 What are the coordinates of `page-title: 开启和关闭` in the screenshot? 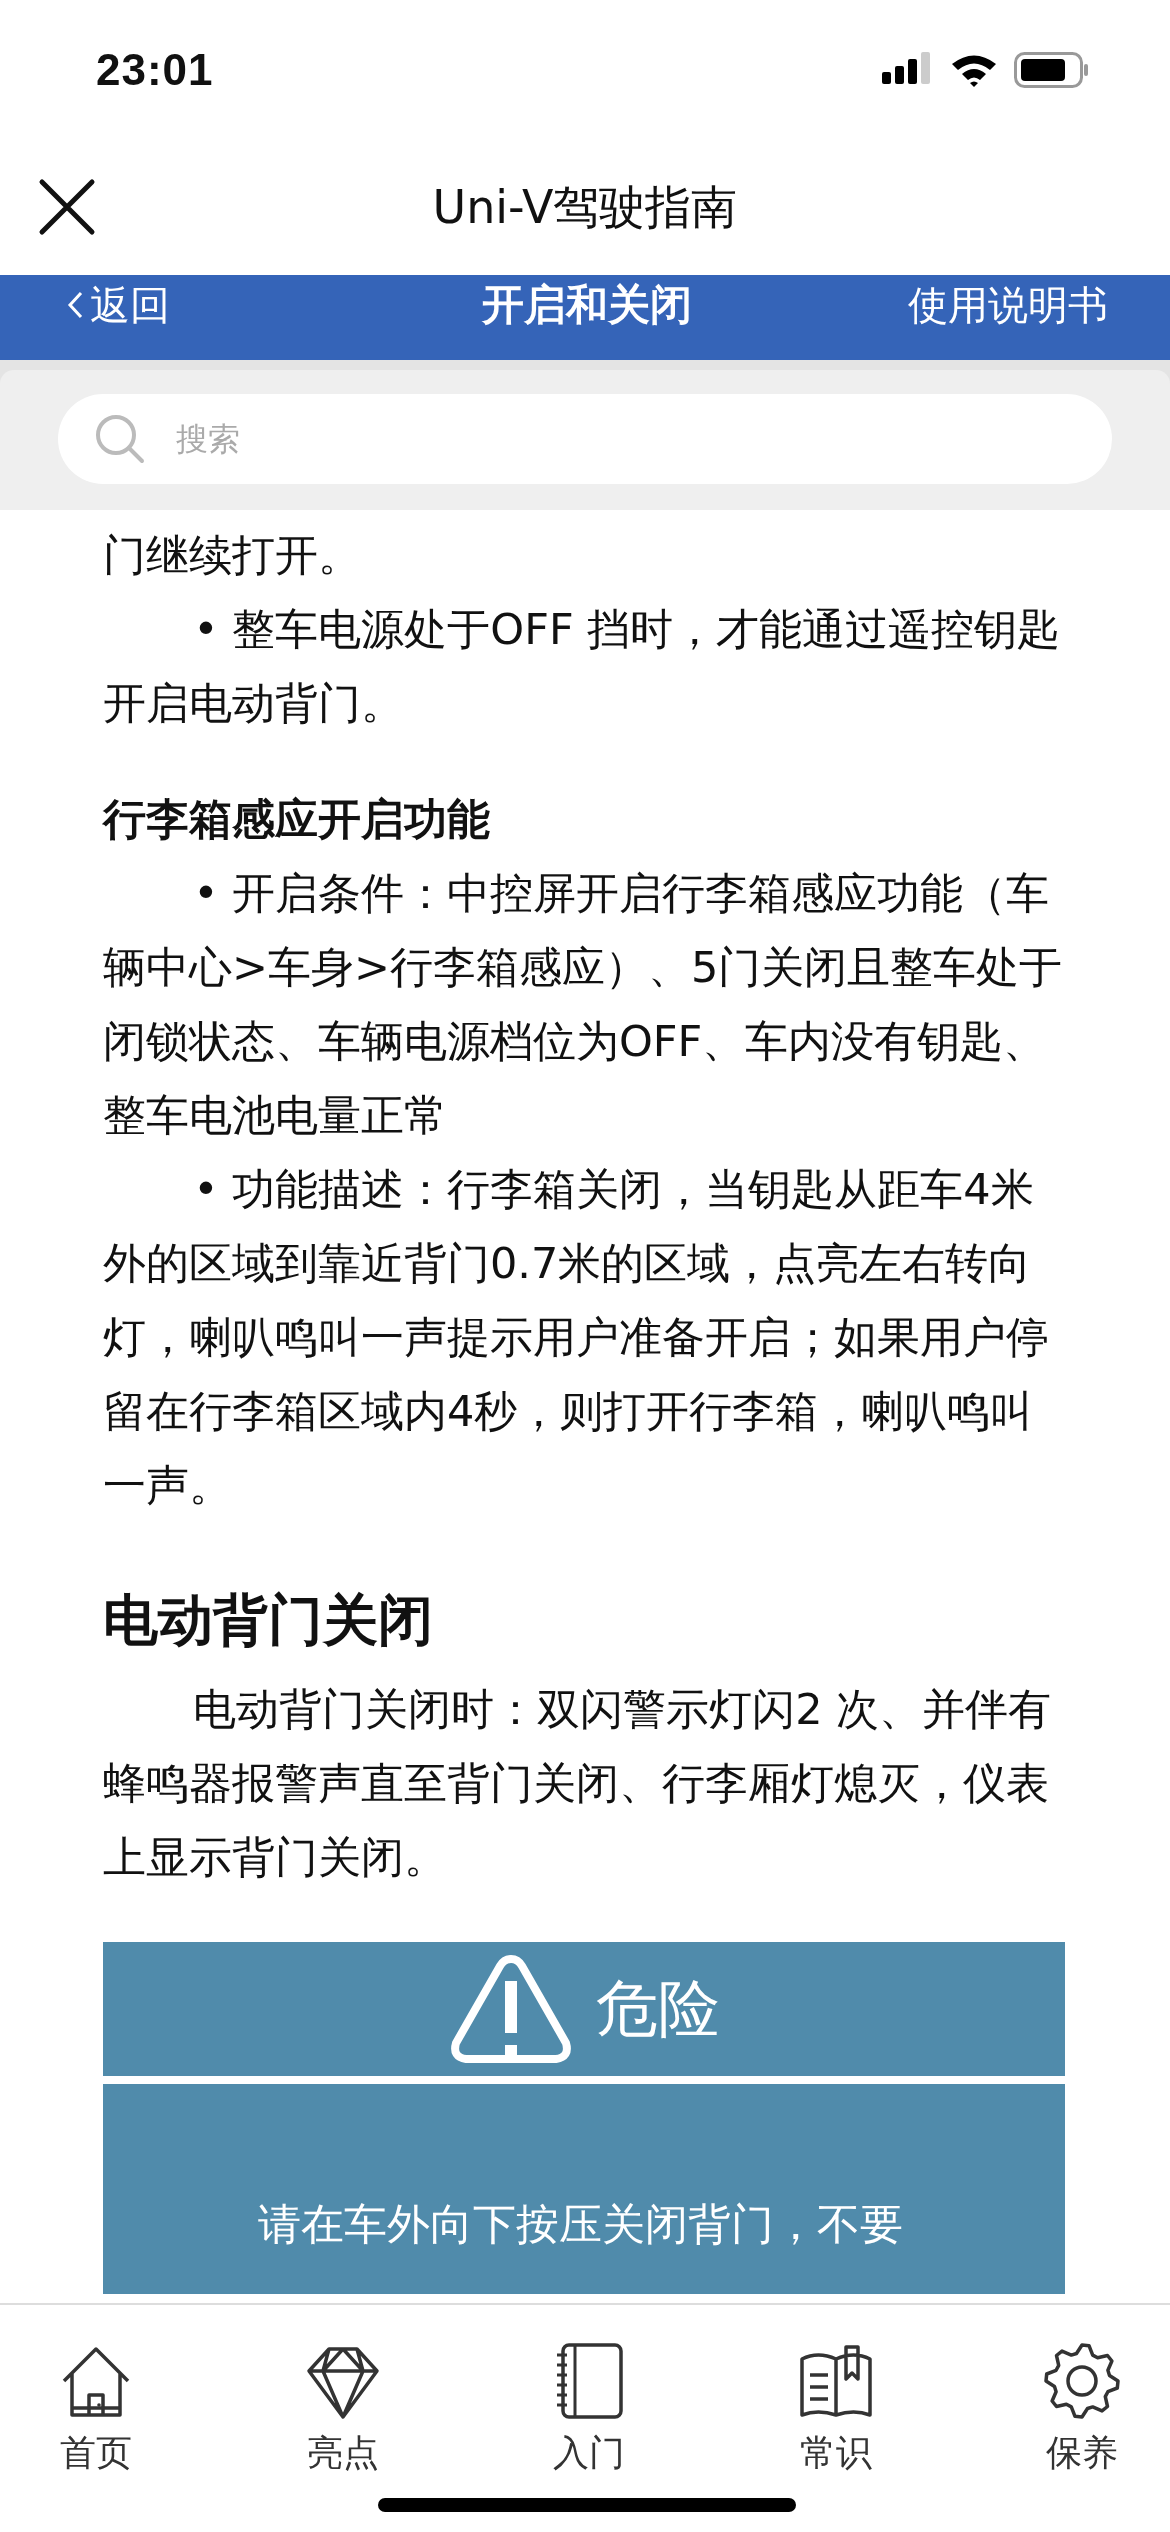 It's located at (587, 305).